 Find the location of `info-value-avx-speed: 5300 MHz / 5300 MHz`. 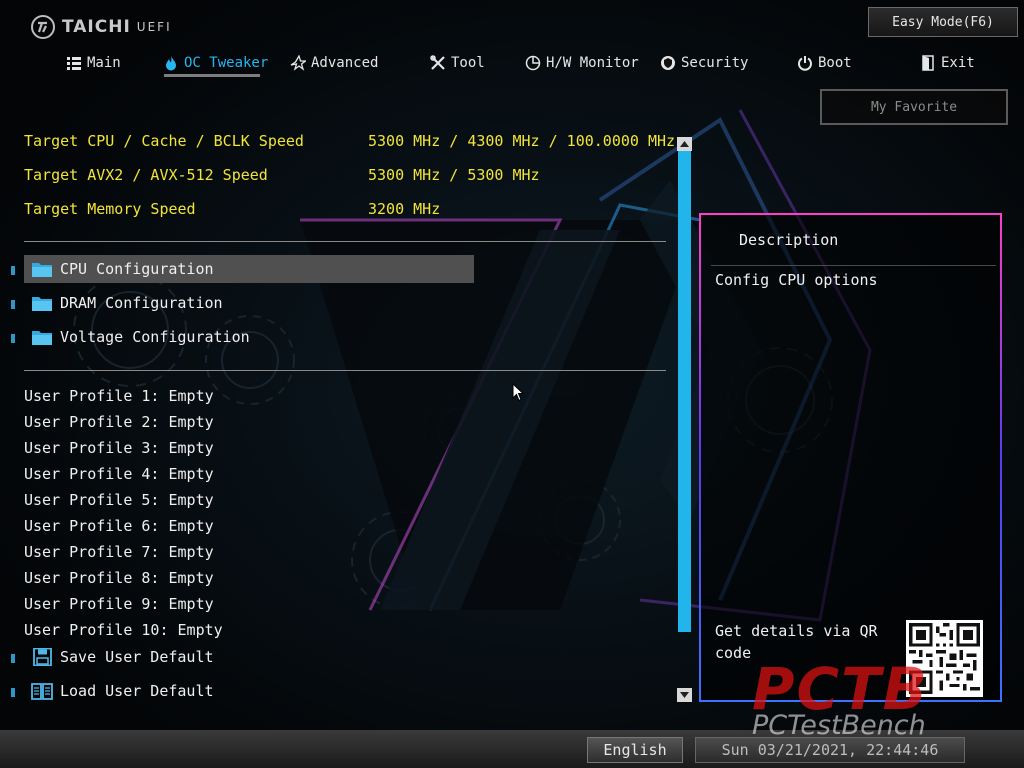

info-value-avx-speed: 5300 MHz / 5300 MHz is located at coordinates (454, 175).